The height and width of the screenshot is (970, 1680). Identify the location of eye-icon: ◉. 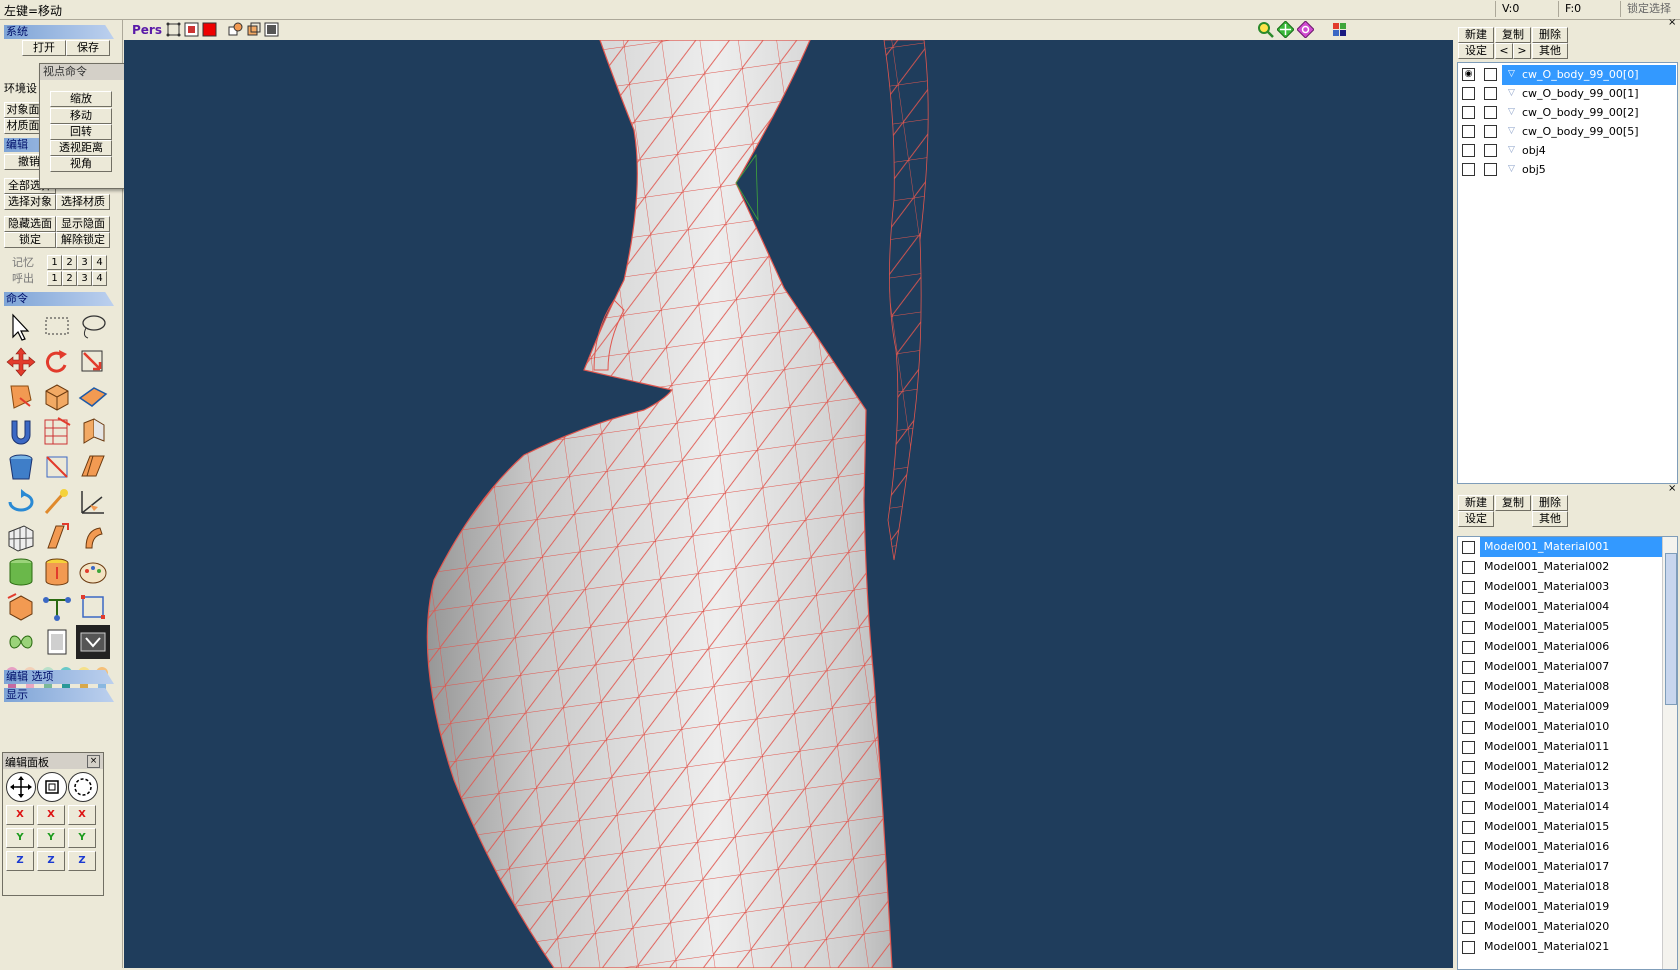
(1468, 74).